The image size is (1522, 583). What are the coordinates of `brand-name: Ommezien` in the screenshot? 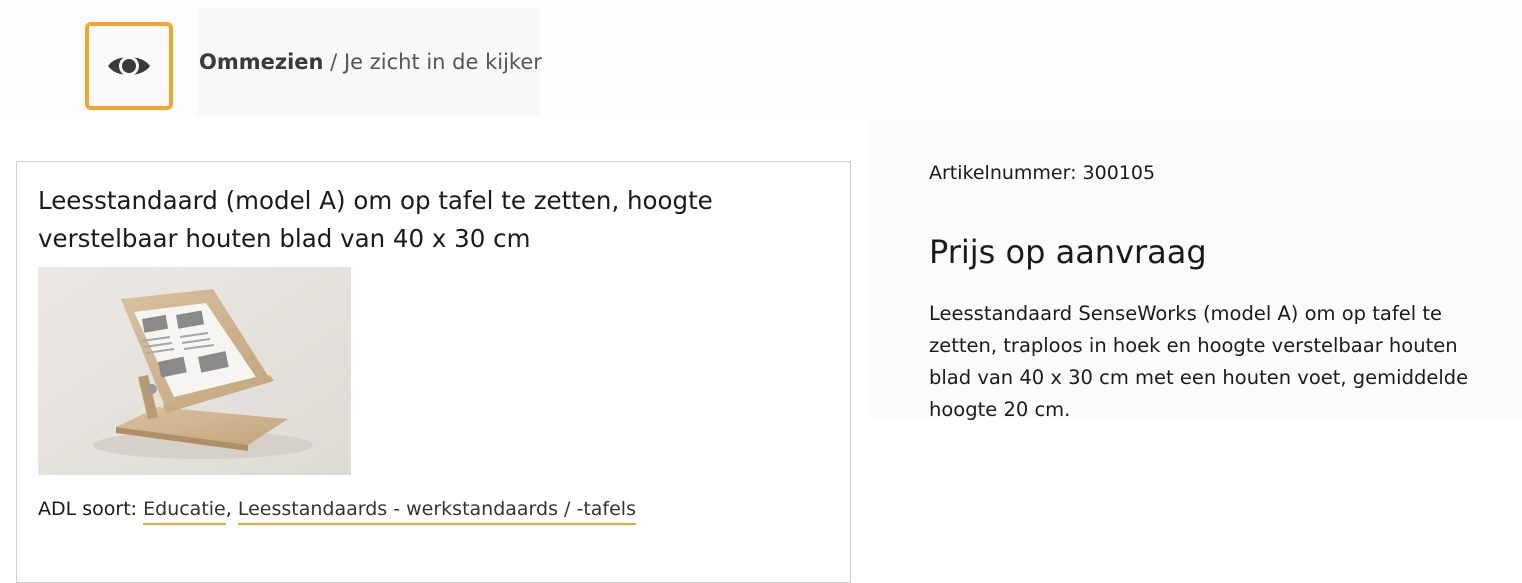 It's located at (261, 62).